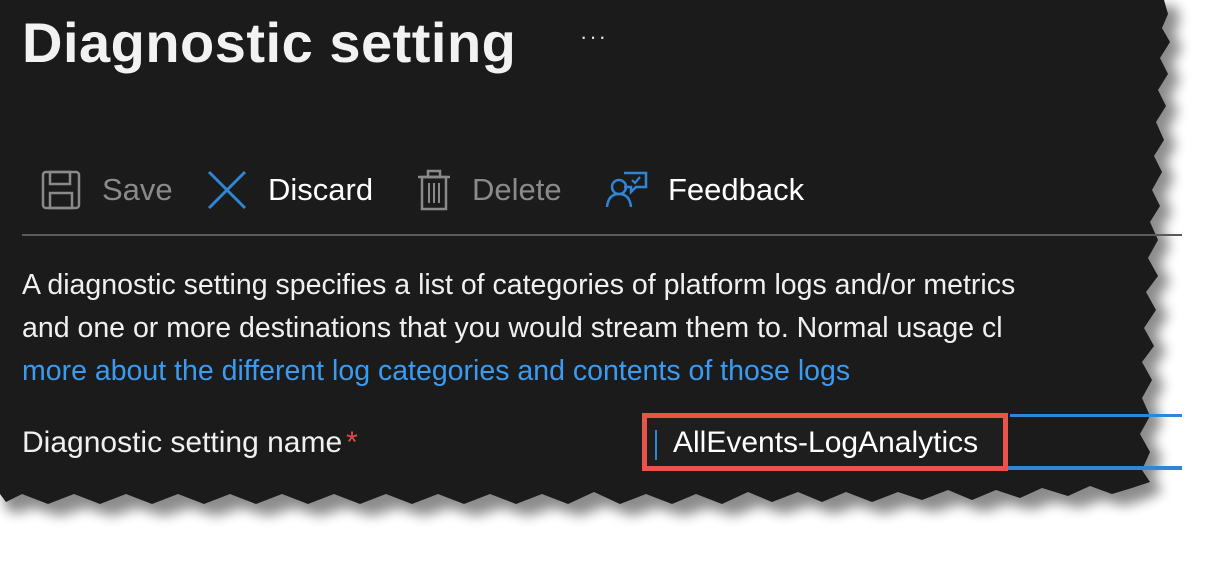 The width and height of the screenshot is (1218, 562). Describe the element at coordinates (736, 189) in the screenshot. I see `feedback-label: Feedback` at that location.